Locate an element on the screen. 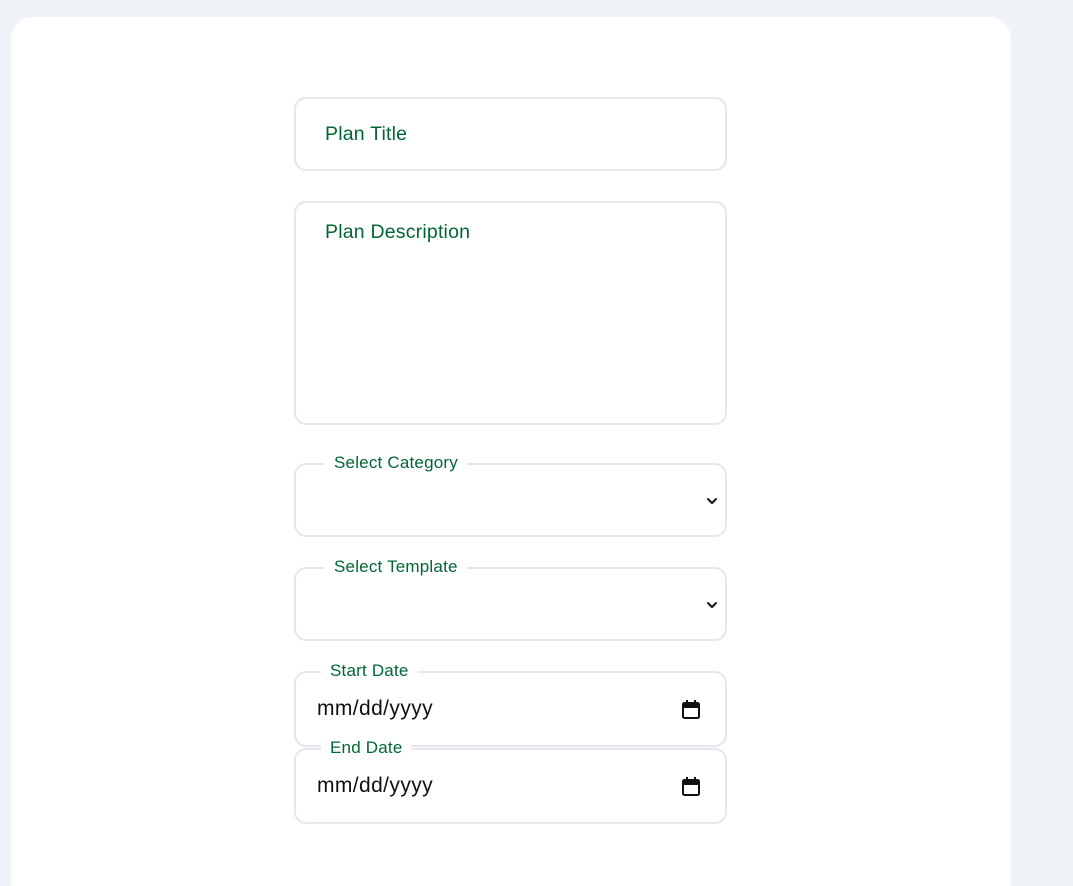  plan-title-input: Plan Title is located at coordinates (510, 134).